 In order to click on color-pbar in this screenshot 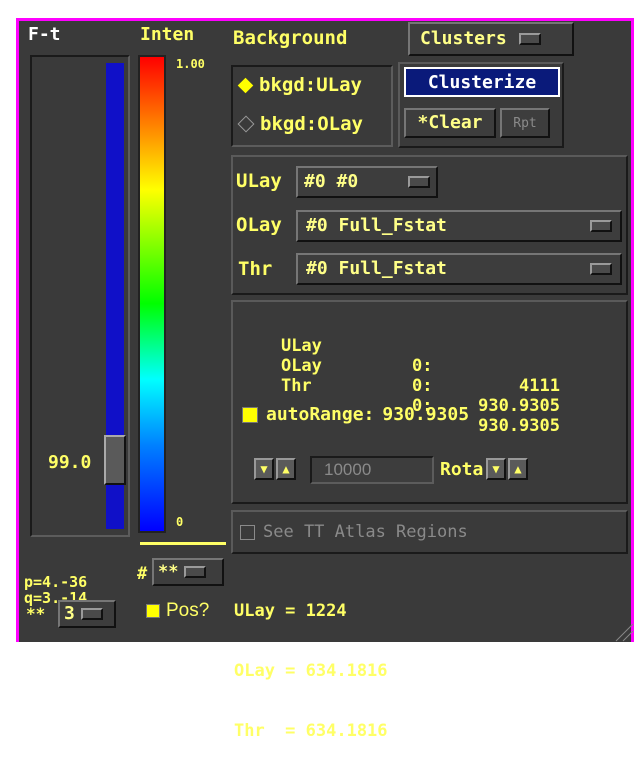, I will do `click(152, 294)`.